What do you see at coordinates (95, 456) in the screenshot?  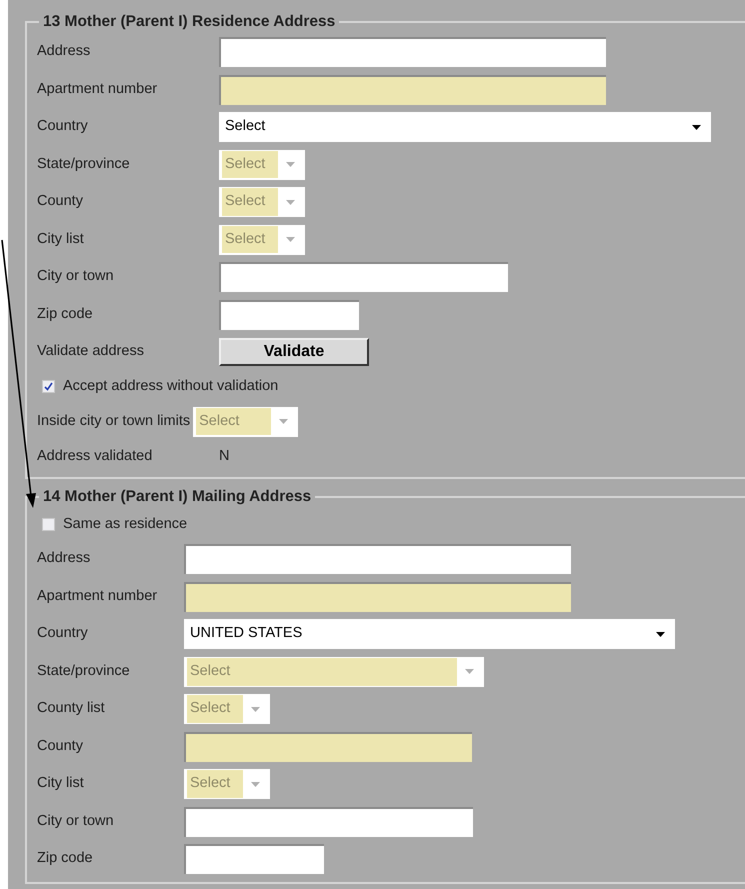 I see `field-label: Address validated` at bounding box center [95, 456].